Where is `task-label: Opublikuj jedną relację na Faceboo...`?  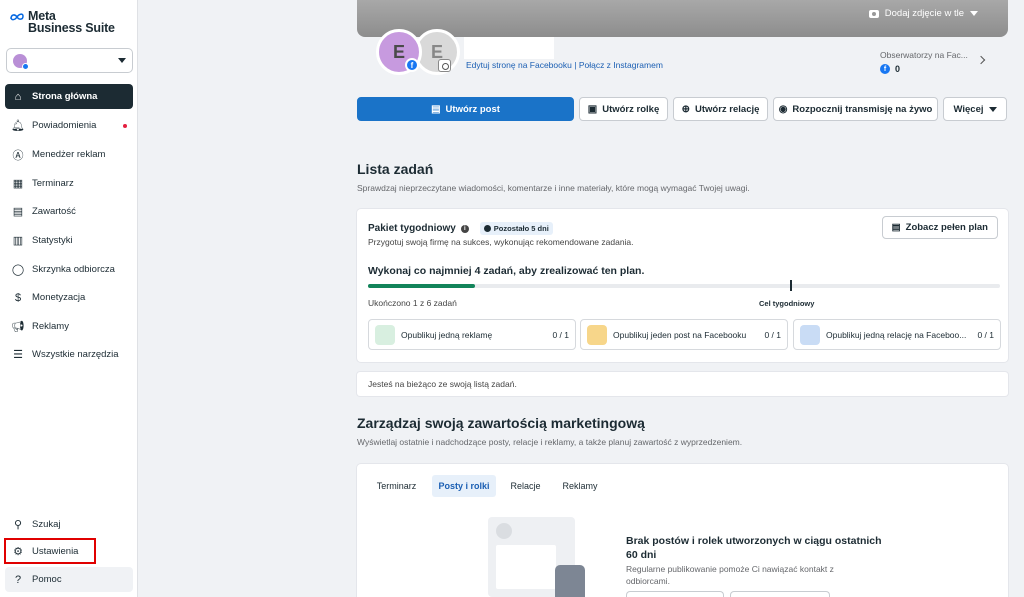
task-label: Opublikuj jedną relację na Faceboo... is located at coordinates (896, 334).